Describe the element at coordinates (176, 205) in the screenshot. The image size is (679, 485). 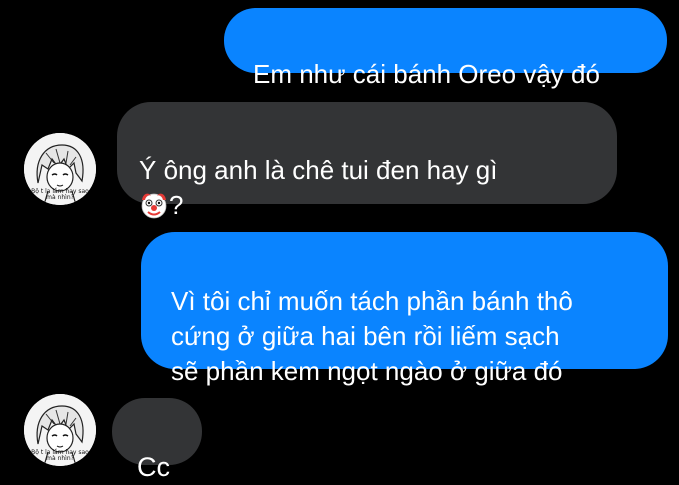
I see `message-suffix: ?` at that location.